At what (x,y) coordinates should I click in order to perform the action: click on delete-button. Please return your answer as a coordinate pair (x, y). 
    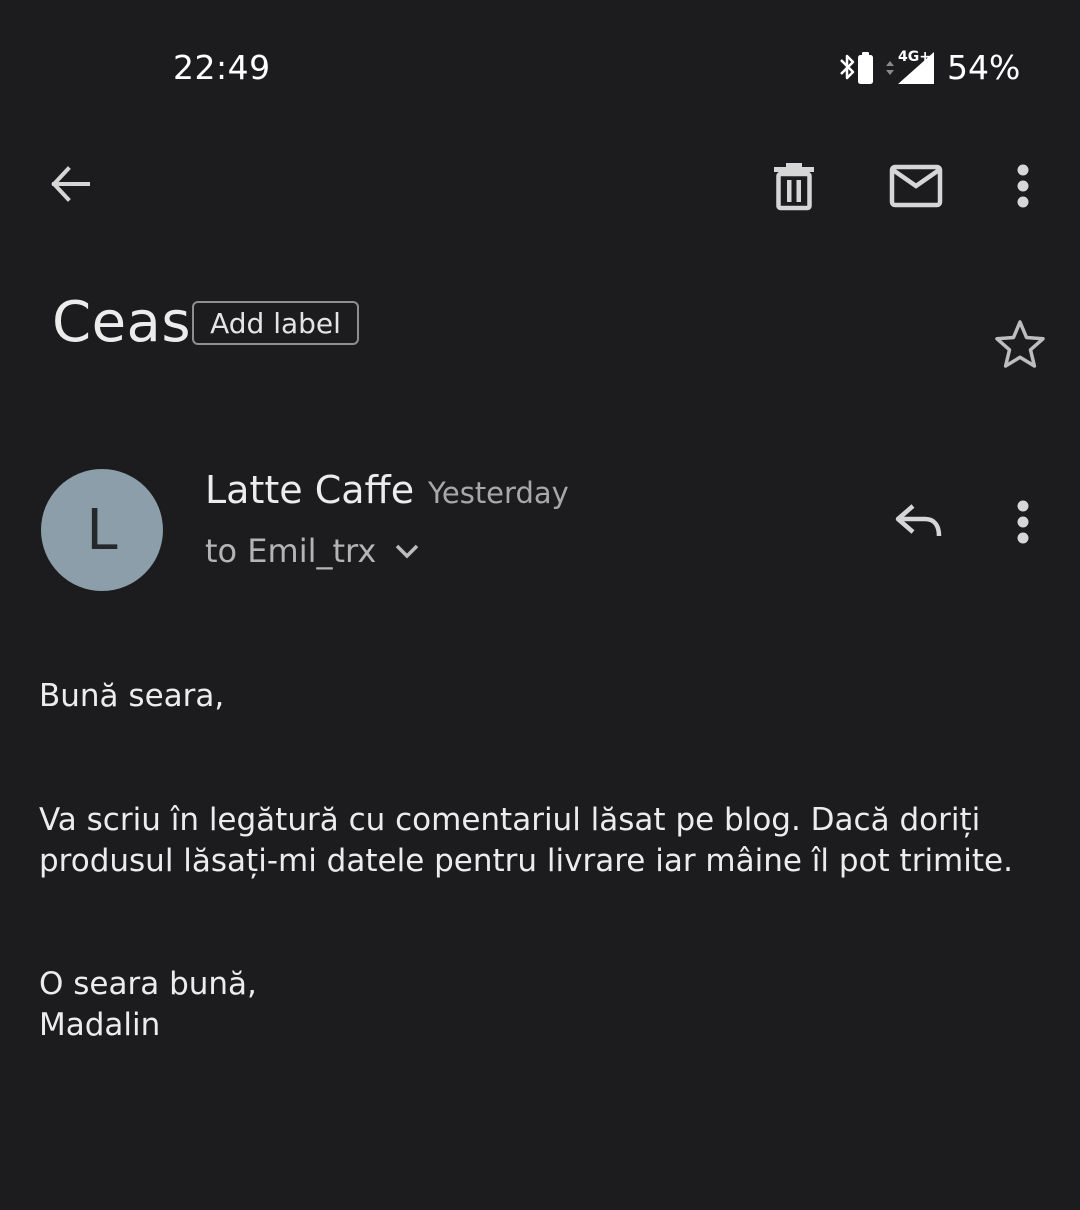
    Looking at the image, I should click on (794, 186).